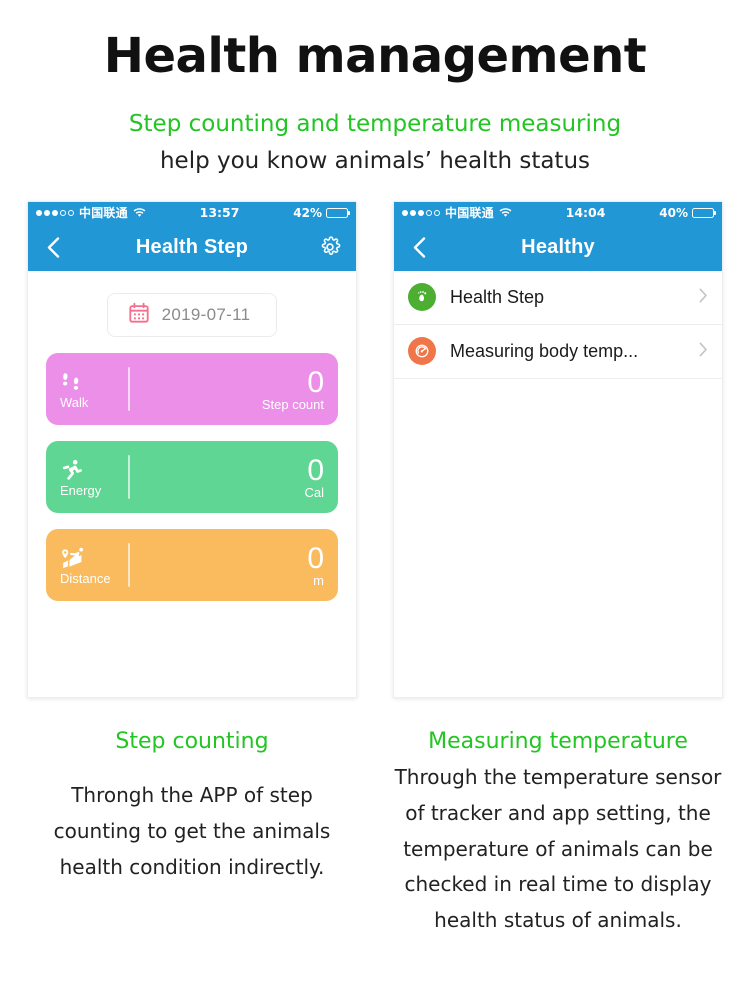 The width and height of the screenshot is (750, 994). I want to click on metric-card-distance-label: Distance, so click(85, 579).